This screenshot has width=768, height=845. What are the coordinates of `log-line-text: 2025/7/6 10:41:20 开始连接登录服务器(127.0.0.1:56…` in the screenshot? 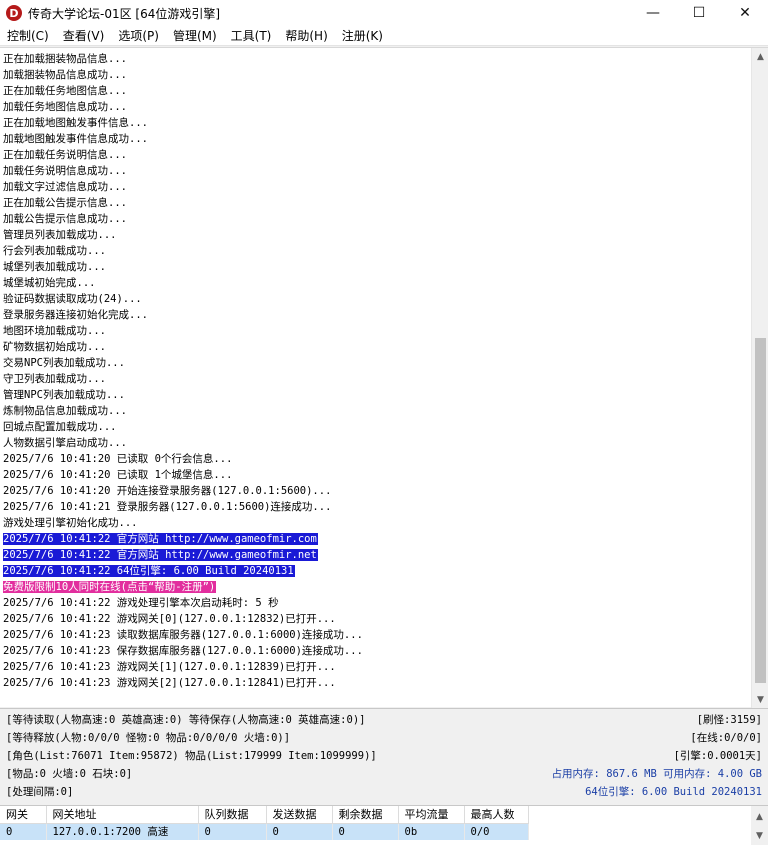 It's located at (167, 491).